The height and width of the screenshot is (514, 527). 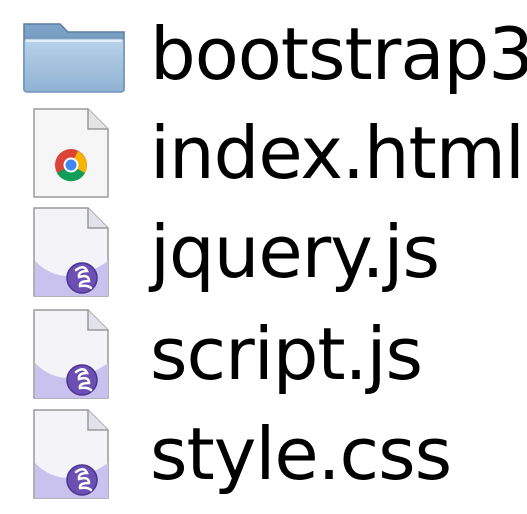 What do you see at coordinates (295, 252) in the screenshot?
I see `file-name: jquery.js` at bounding box center [295, 252].